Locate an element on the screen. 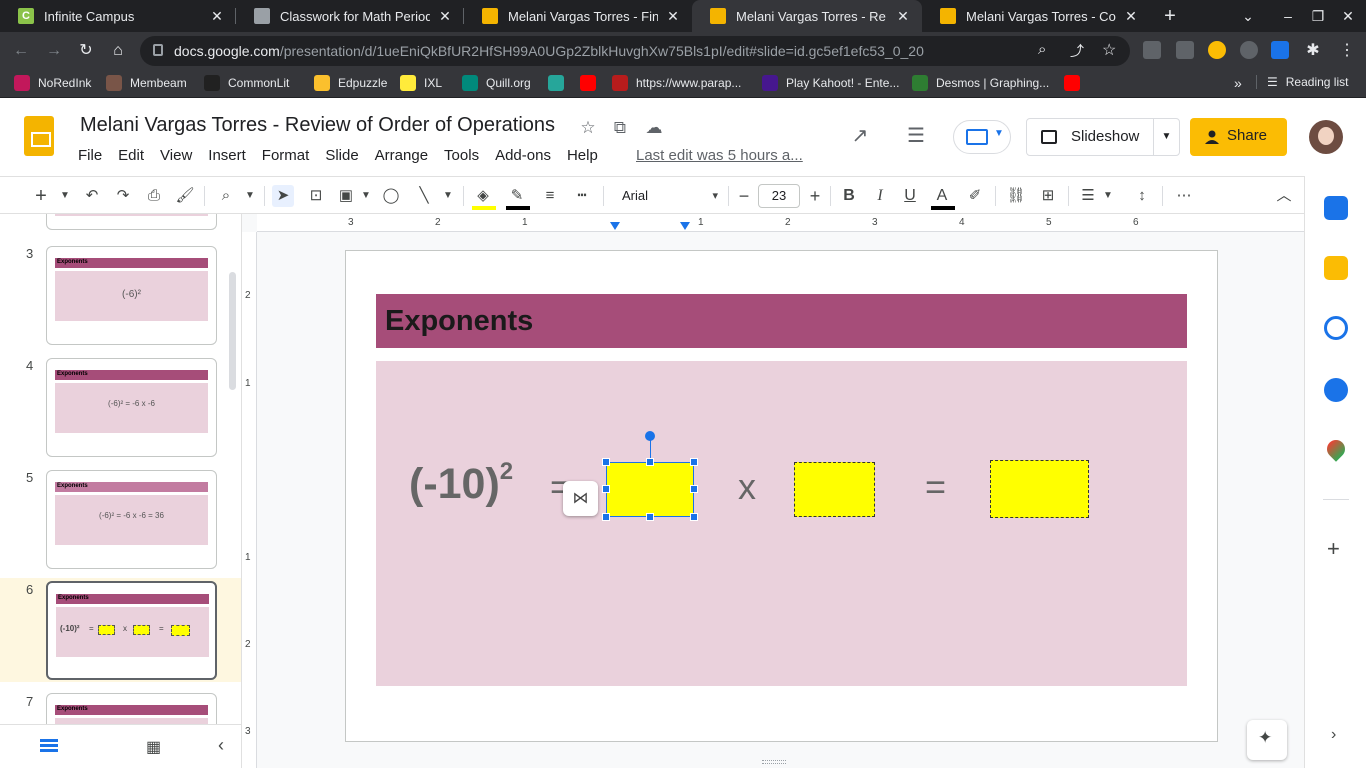 This screenshot has height=768, width=1366. increase-font-size-icon: + is located at coordinates (815, 196).